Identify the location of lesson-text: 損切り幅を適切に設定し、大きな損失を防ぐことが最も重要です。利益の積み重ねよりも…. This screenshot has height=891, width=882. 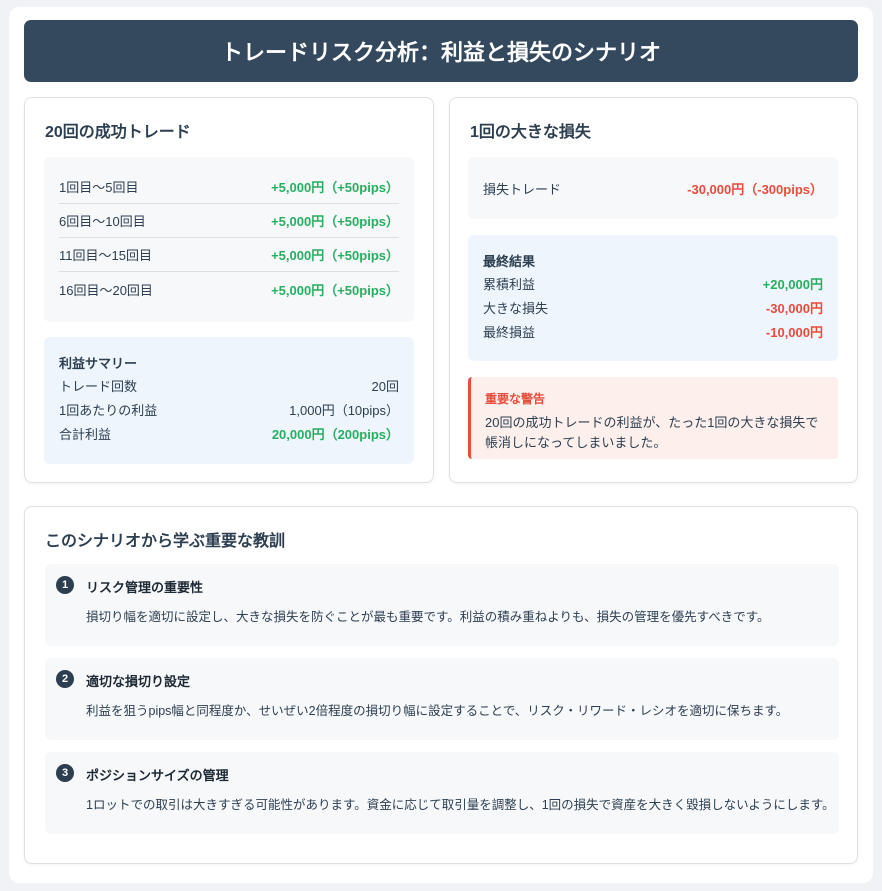
(428, 617).